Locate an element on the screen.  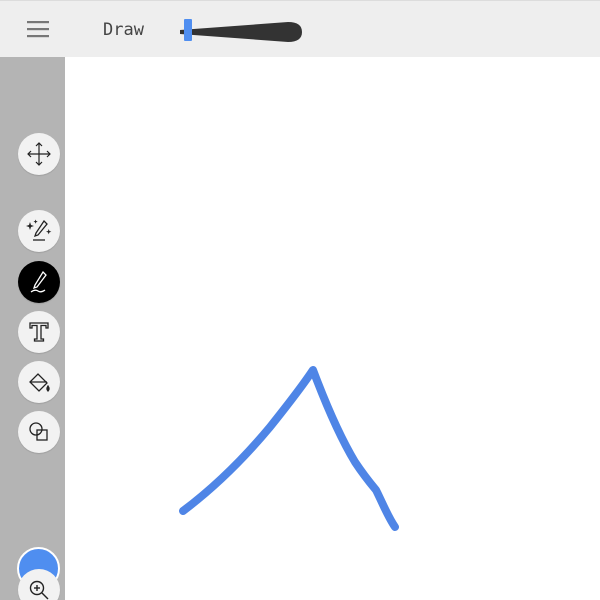
text-icon is located at coordinates (39, 332).